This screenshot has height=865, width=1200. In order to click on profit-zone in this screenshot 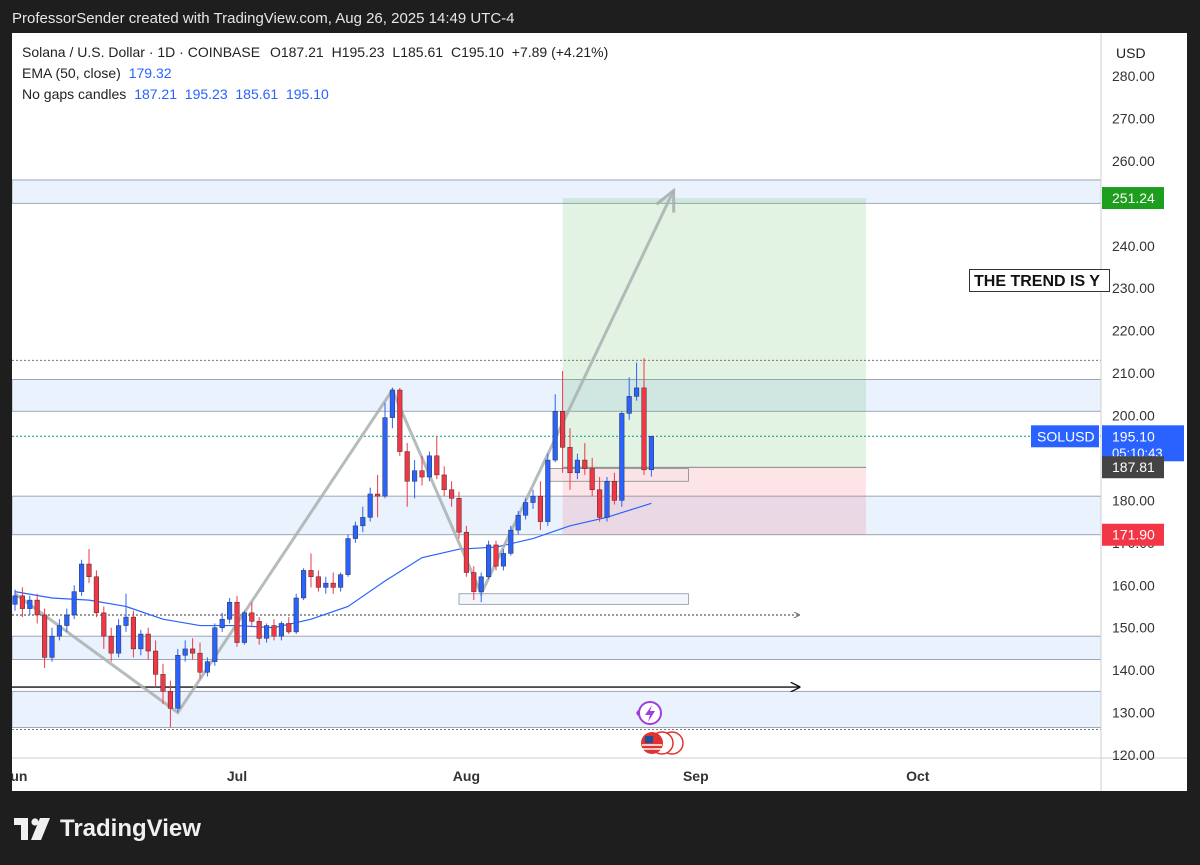, I will do `click(714, 333)`.